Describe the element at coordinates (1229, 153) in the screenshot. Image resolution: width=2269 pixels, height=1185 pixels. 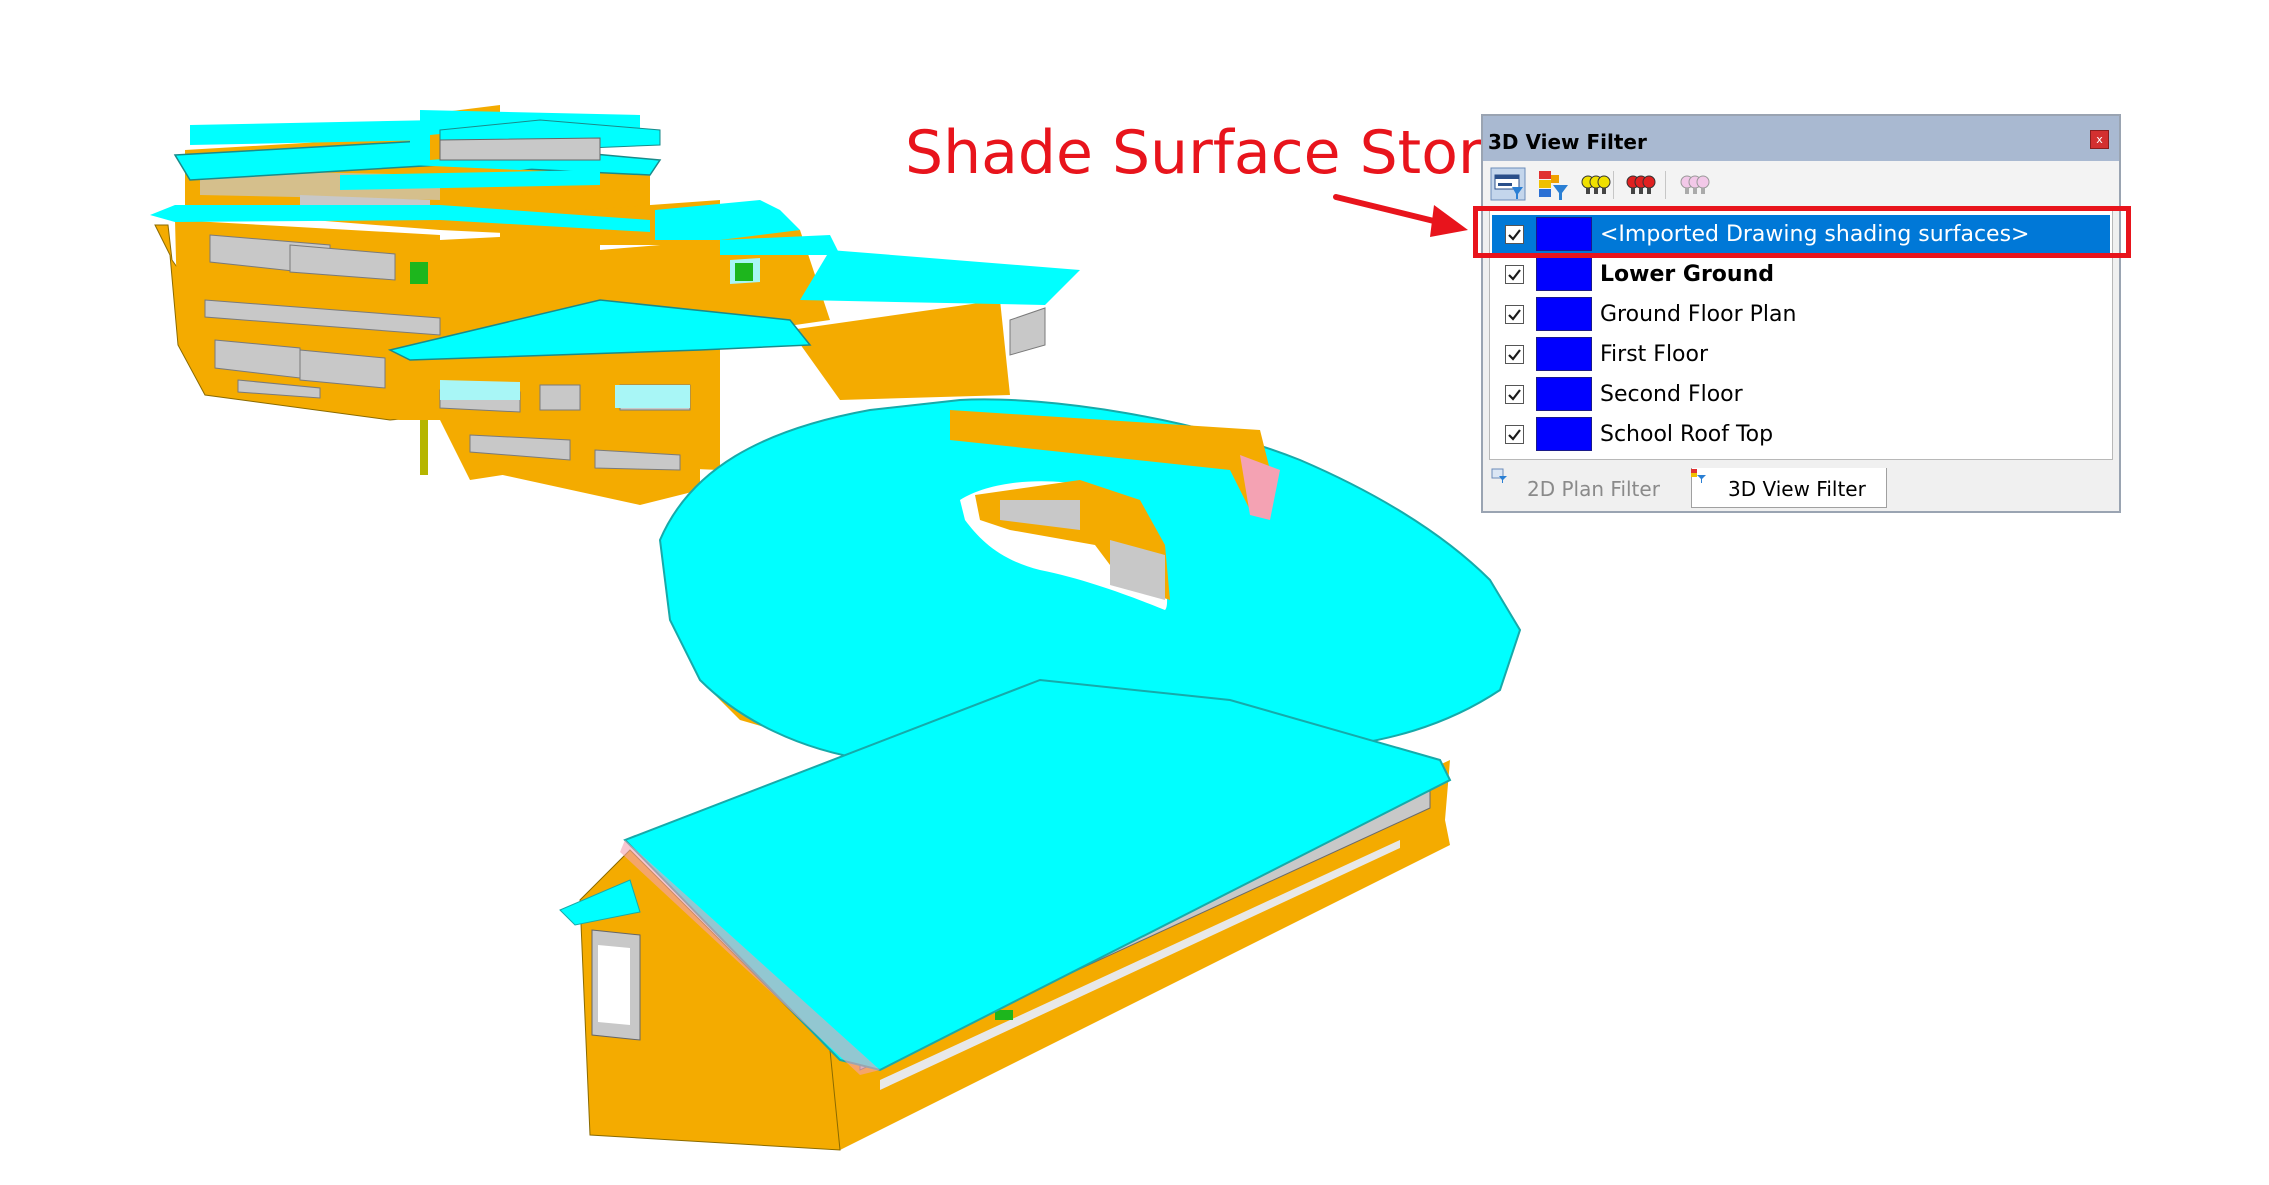
I see `annotation-label: Shade Surface Storey` at that location.